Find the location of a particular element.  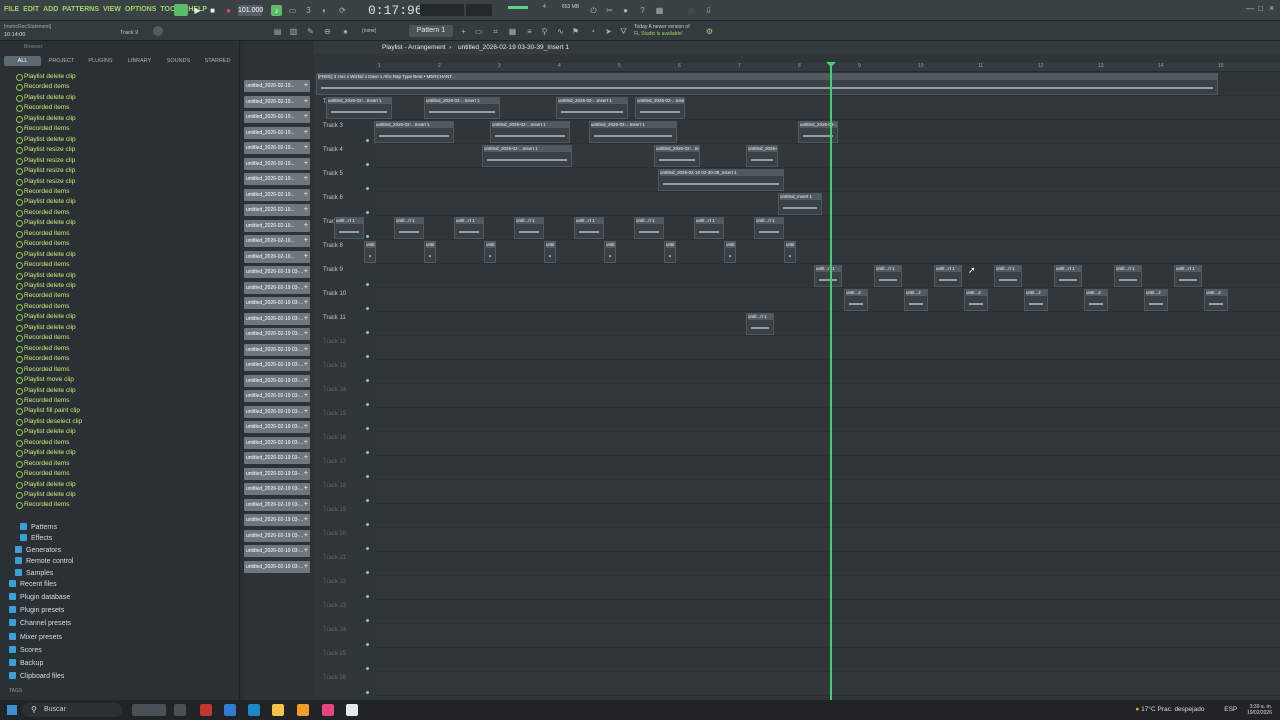

tempo-display: 101.000 is located at coordinates (250, 10).